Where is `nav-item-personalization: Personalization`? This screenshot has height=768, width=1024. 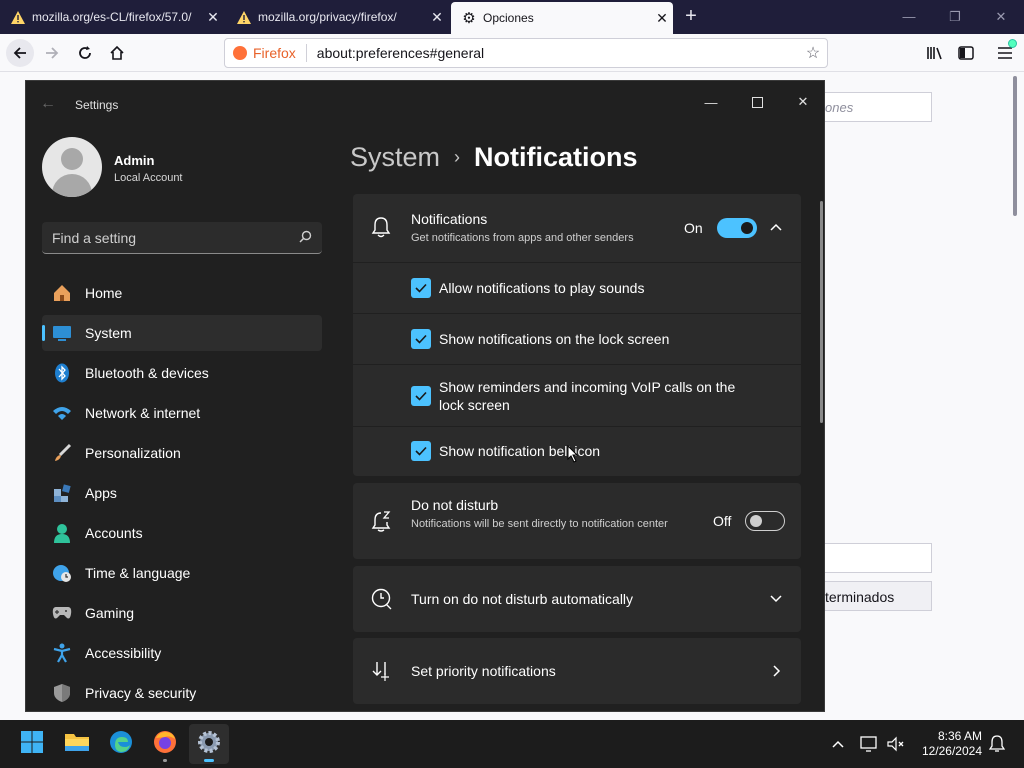
nav-item-personalization: Personalization is located at coordinates (182, 453).